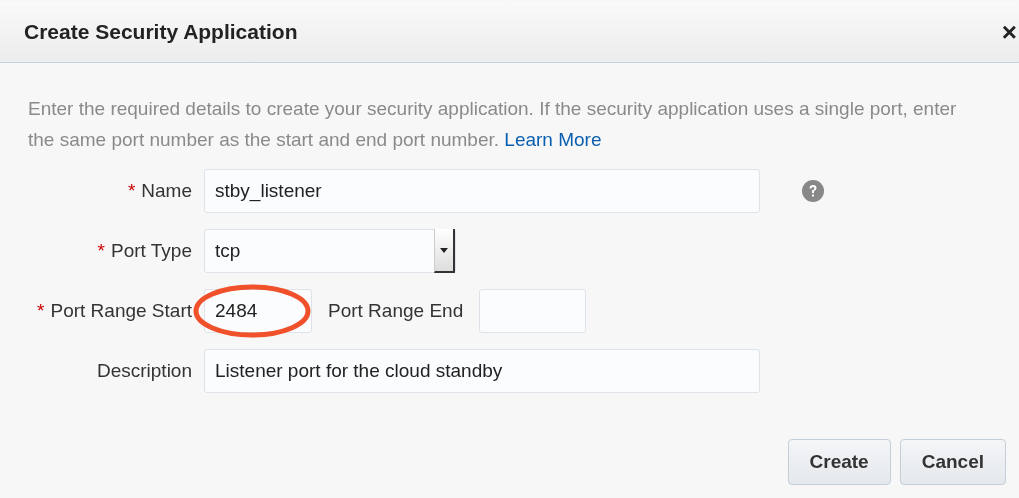  What do you see at coordinates (161, 32) in the screenshot?
I see `dialog-title: Create Security Application` at bounding box center [161, 32].